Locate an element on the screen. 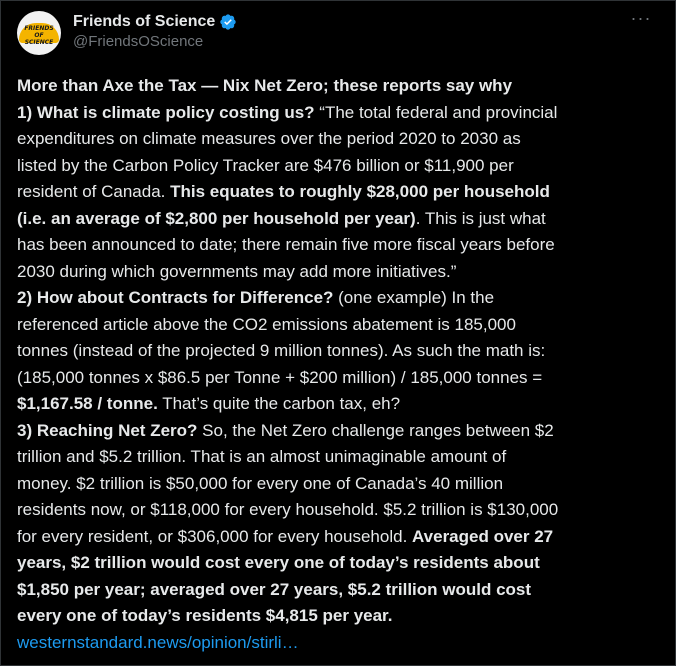 The height and width of the screenshot is (666, 676). text-span: (one example) In the is located at coordinates (414, 297).